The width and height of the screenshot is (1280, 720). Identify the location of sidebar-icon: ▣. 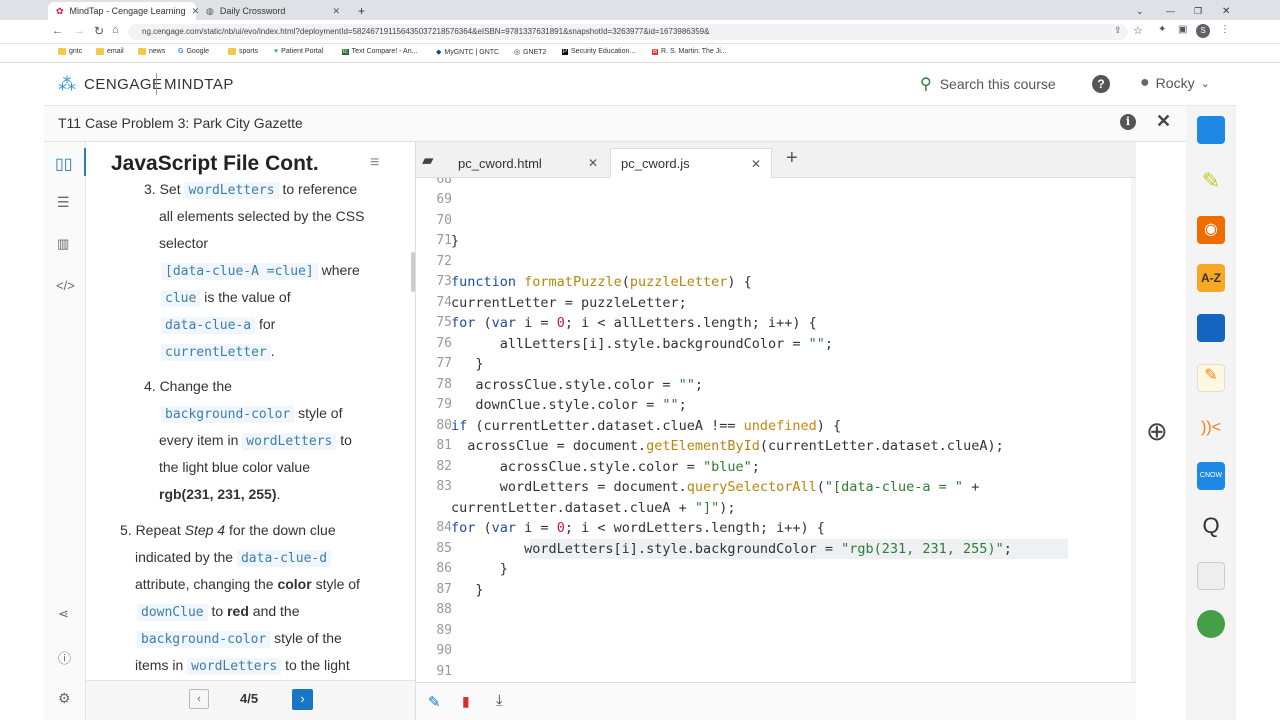
(1182, 29).